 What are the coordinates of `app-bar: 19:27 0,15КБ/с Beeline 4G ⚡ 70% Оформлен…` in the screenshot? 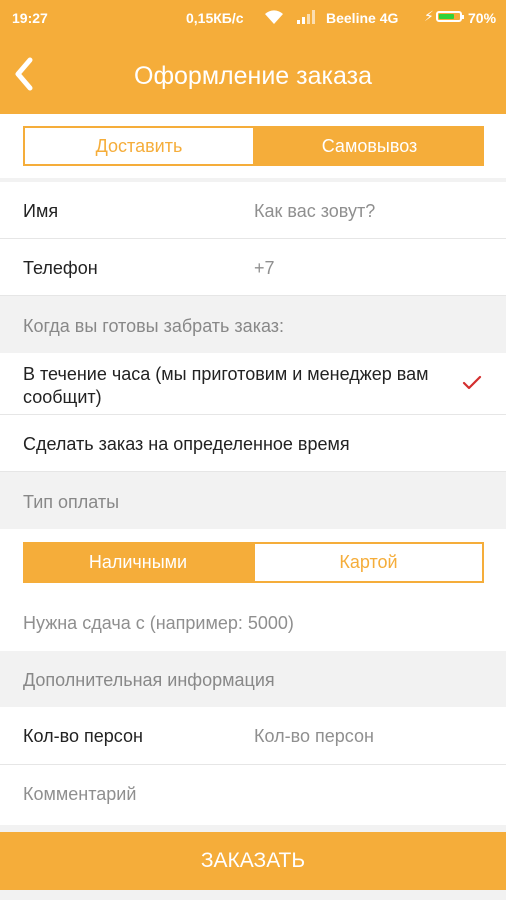 It's located at (253, 57).